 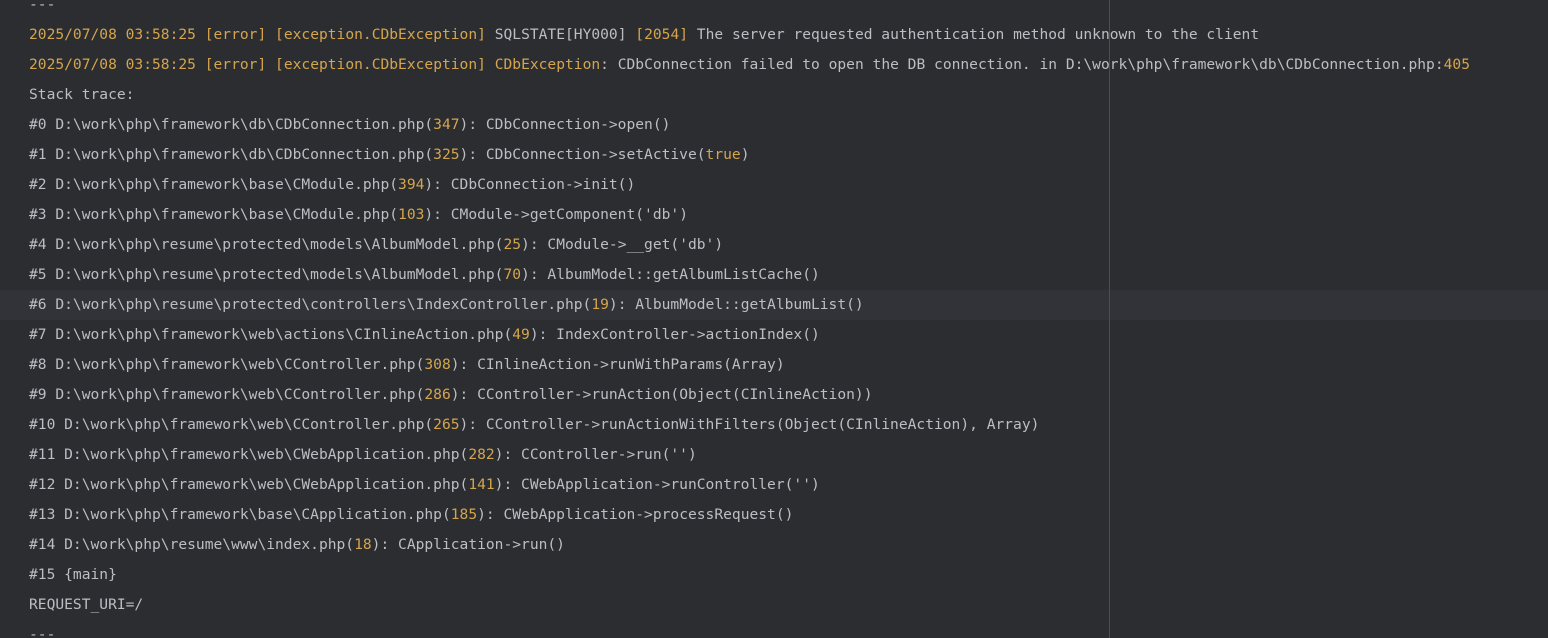 What do you see at coordinates (774, 575) in the screenshot?
I see `log-line: #15 {main}` at bounding box center [774, 575].